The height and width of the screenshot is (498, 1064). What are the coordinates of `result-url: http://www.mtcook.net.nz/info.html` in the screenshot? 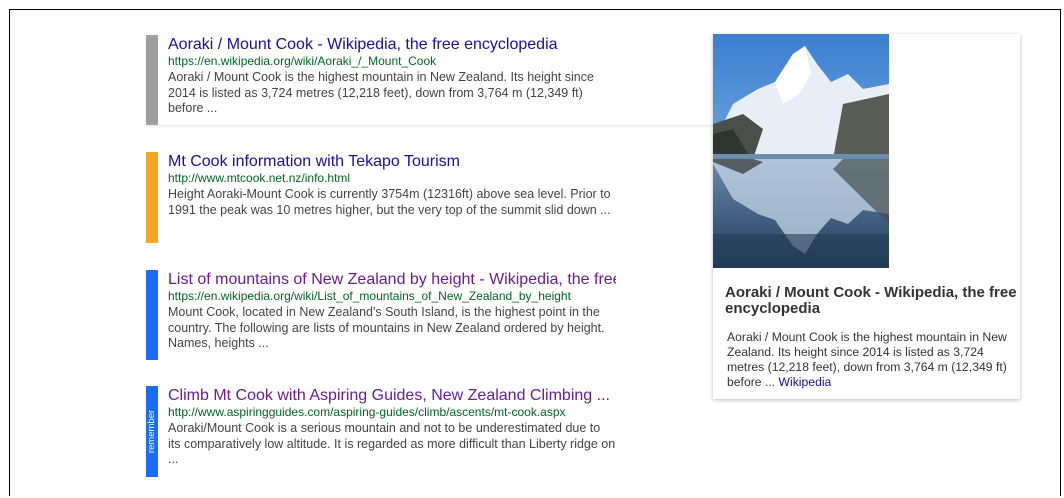 It's located at (259, 178).